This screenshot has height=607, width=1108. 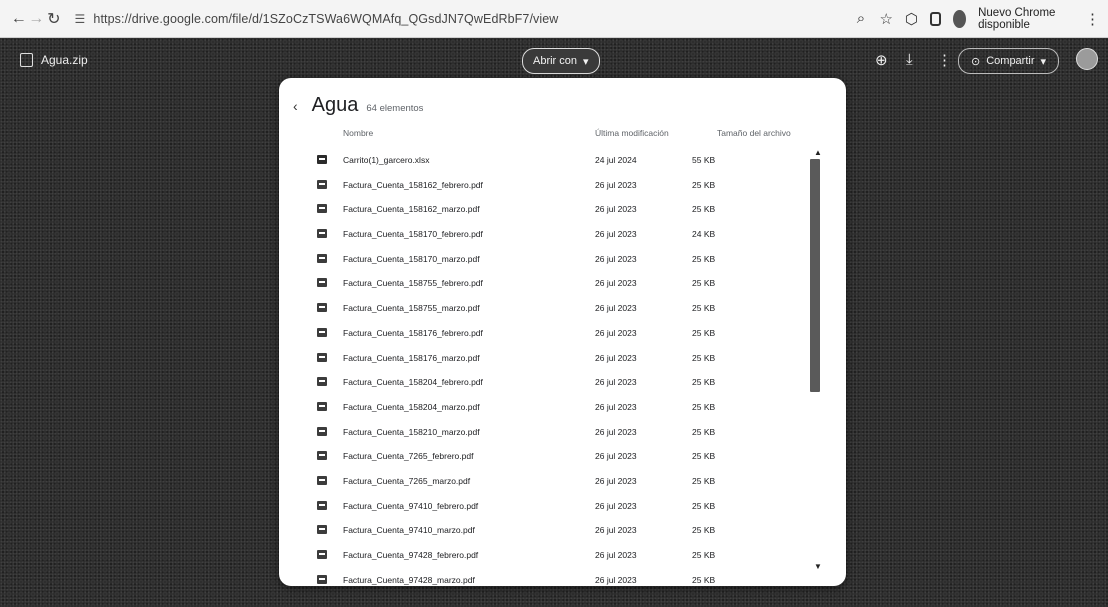 I want to click on back-chevron-icon: ‹, so click(x=295, y=106).